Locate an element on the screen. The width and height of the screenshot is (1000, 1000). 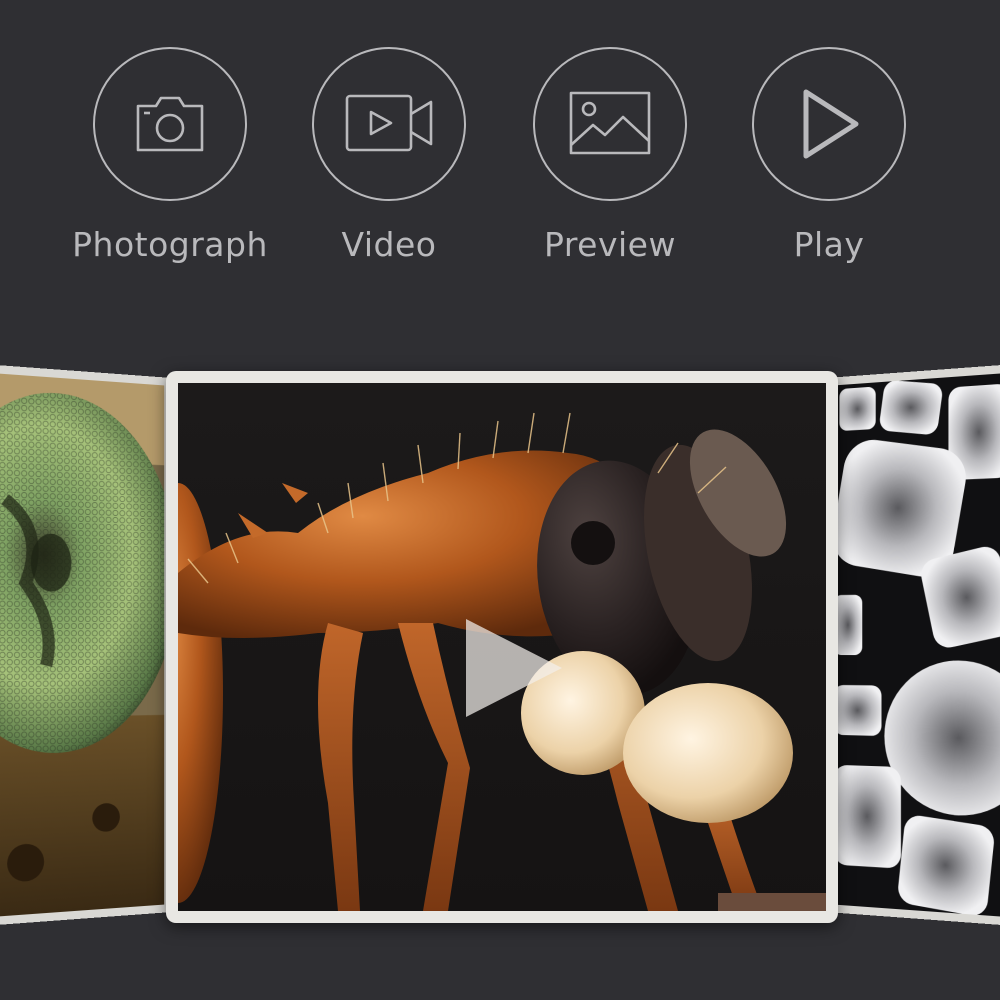
preview-button: Preview is located at coordinates (610, 167).